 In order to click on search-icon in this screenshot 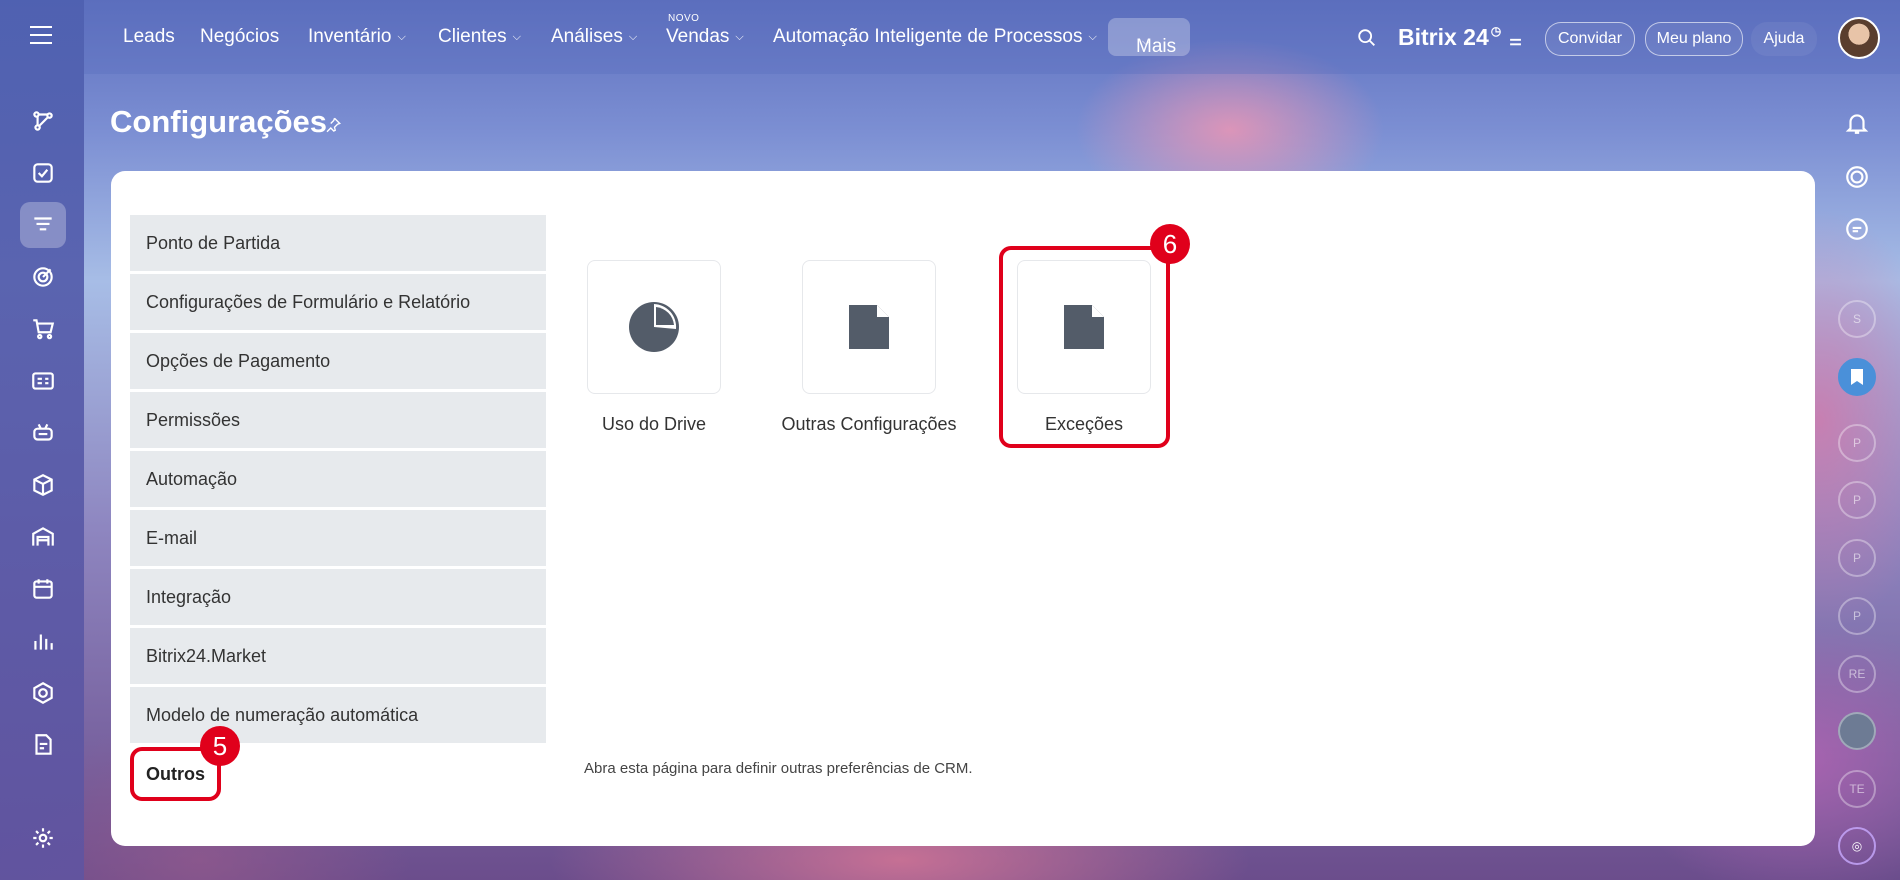, I will do `click(1367, 40)`.